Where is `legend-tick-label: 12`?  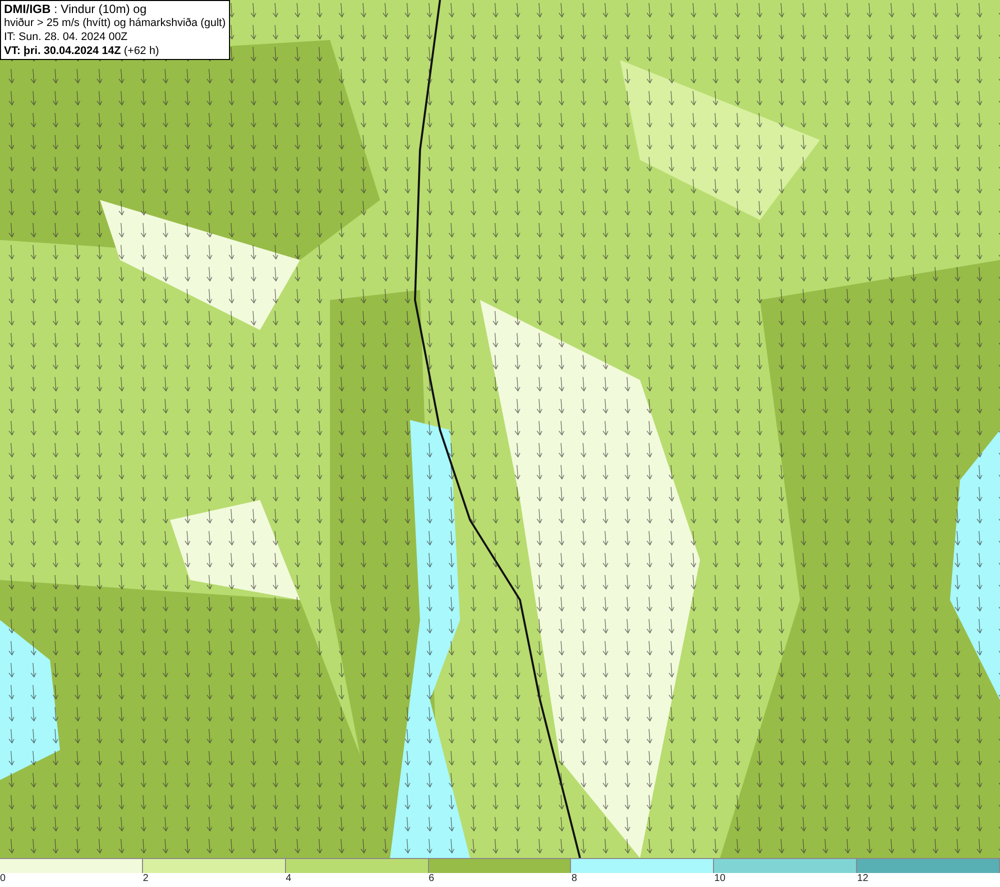
legend-tick-label: 12 is located at coordinates (862, 878).